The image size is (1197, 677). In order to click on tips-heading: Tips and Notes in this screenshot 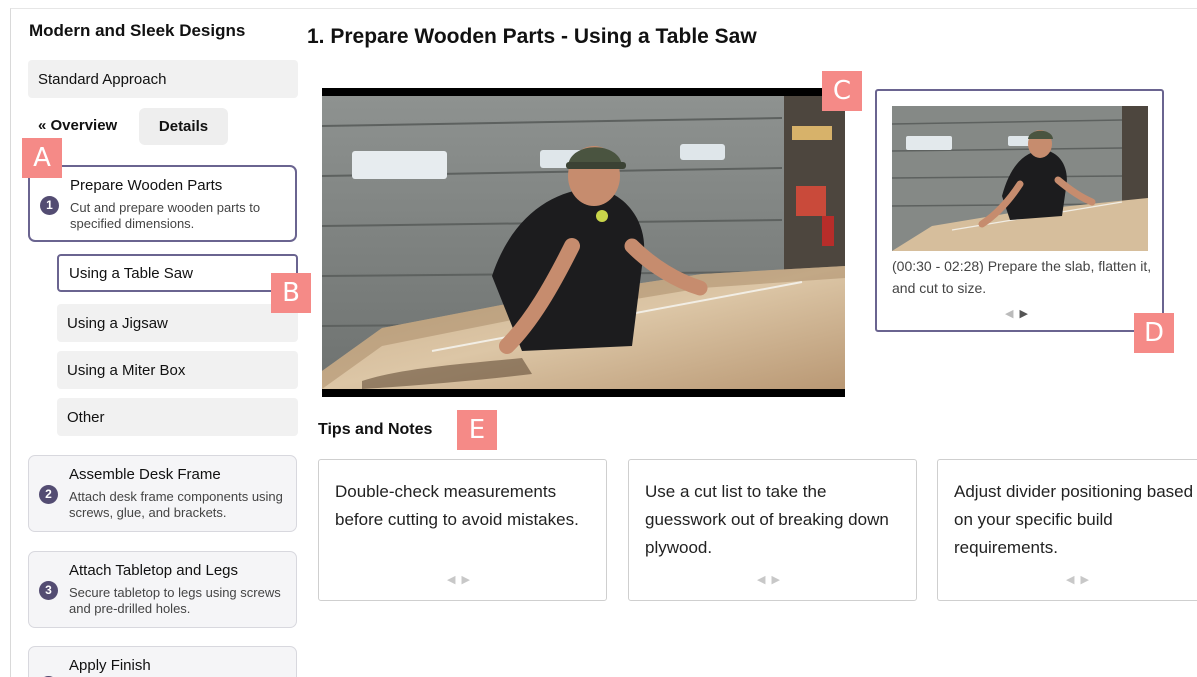, I will do `click(375, 429)`.